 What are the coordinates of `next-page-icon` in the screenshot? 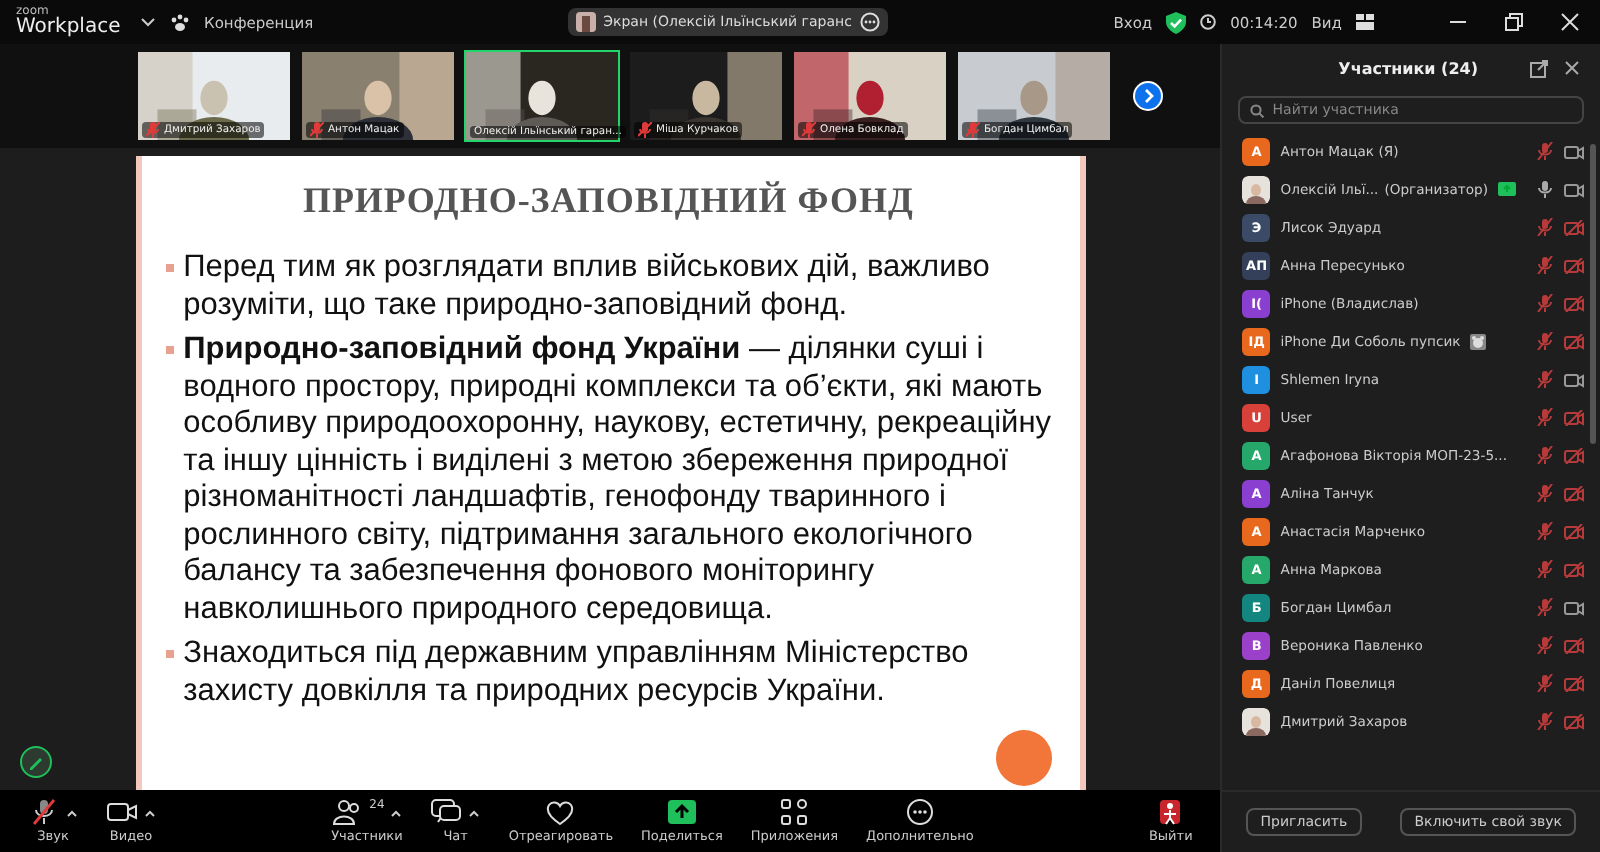 It's located at (1148, 96).